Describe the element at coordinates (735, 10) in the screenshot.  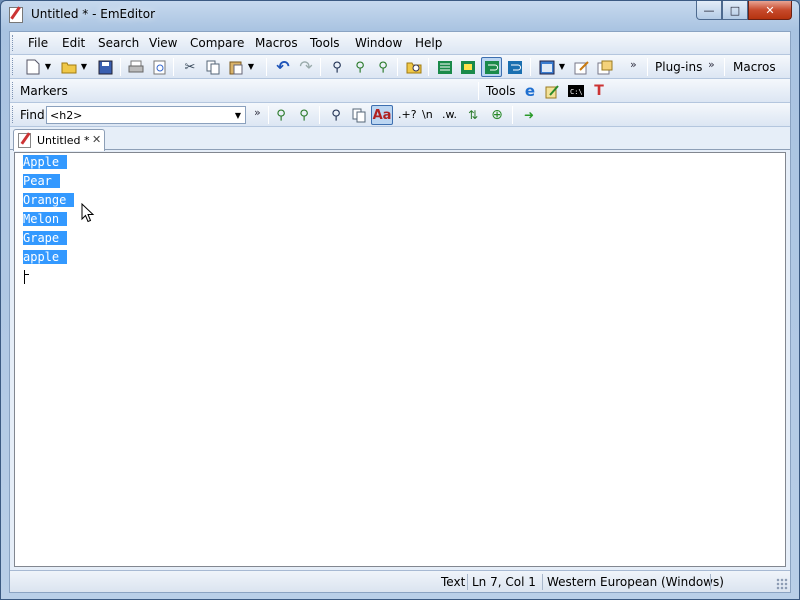
I see `maximize-button: □` at that location.